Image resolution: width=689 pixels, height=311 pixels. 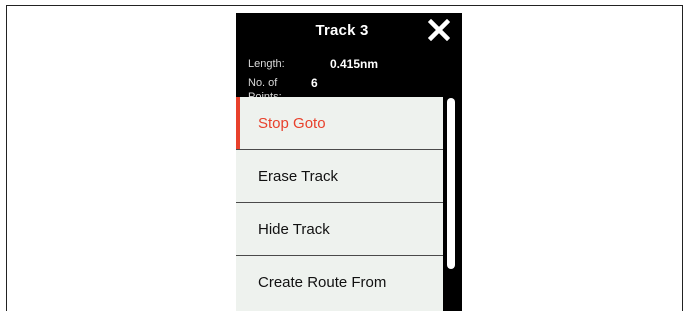 What do you see at coordinates (339, 176) in the screenshot?
I see `menu-item-erase-track: Erase Track` at bounding box center [339, 176].